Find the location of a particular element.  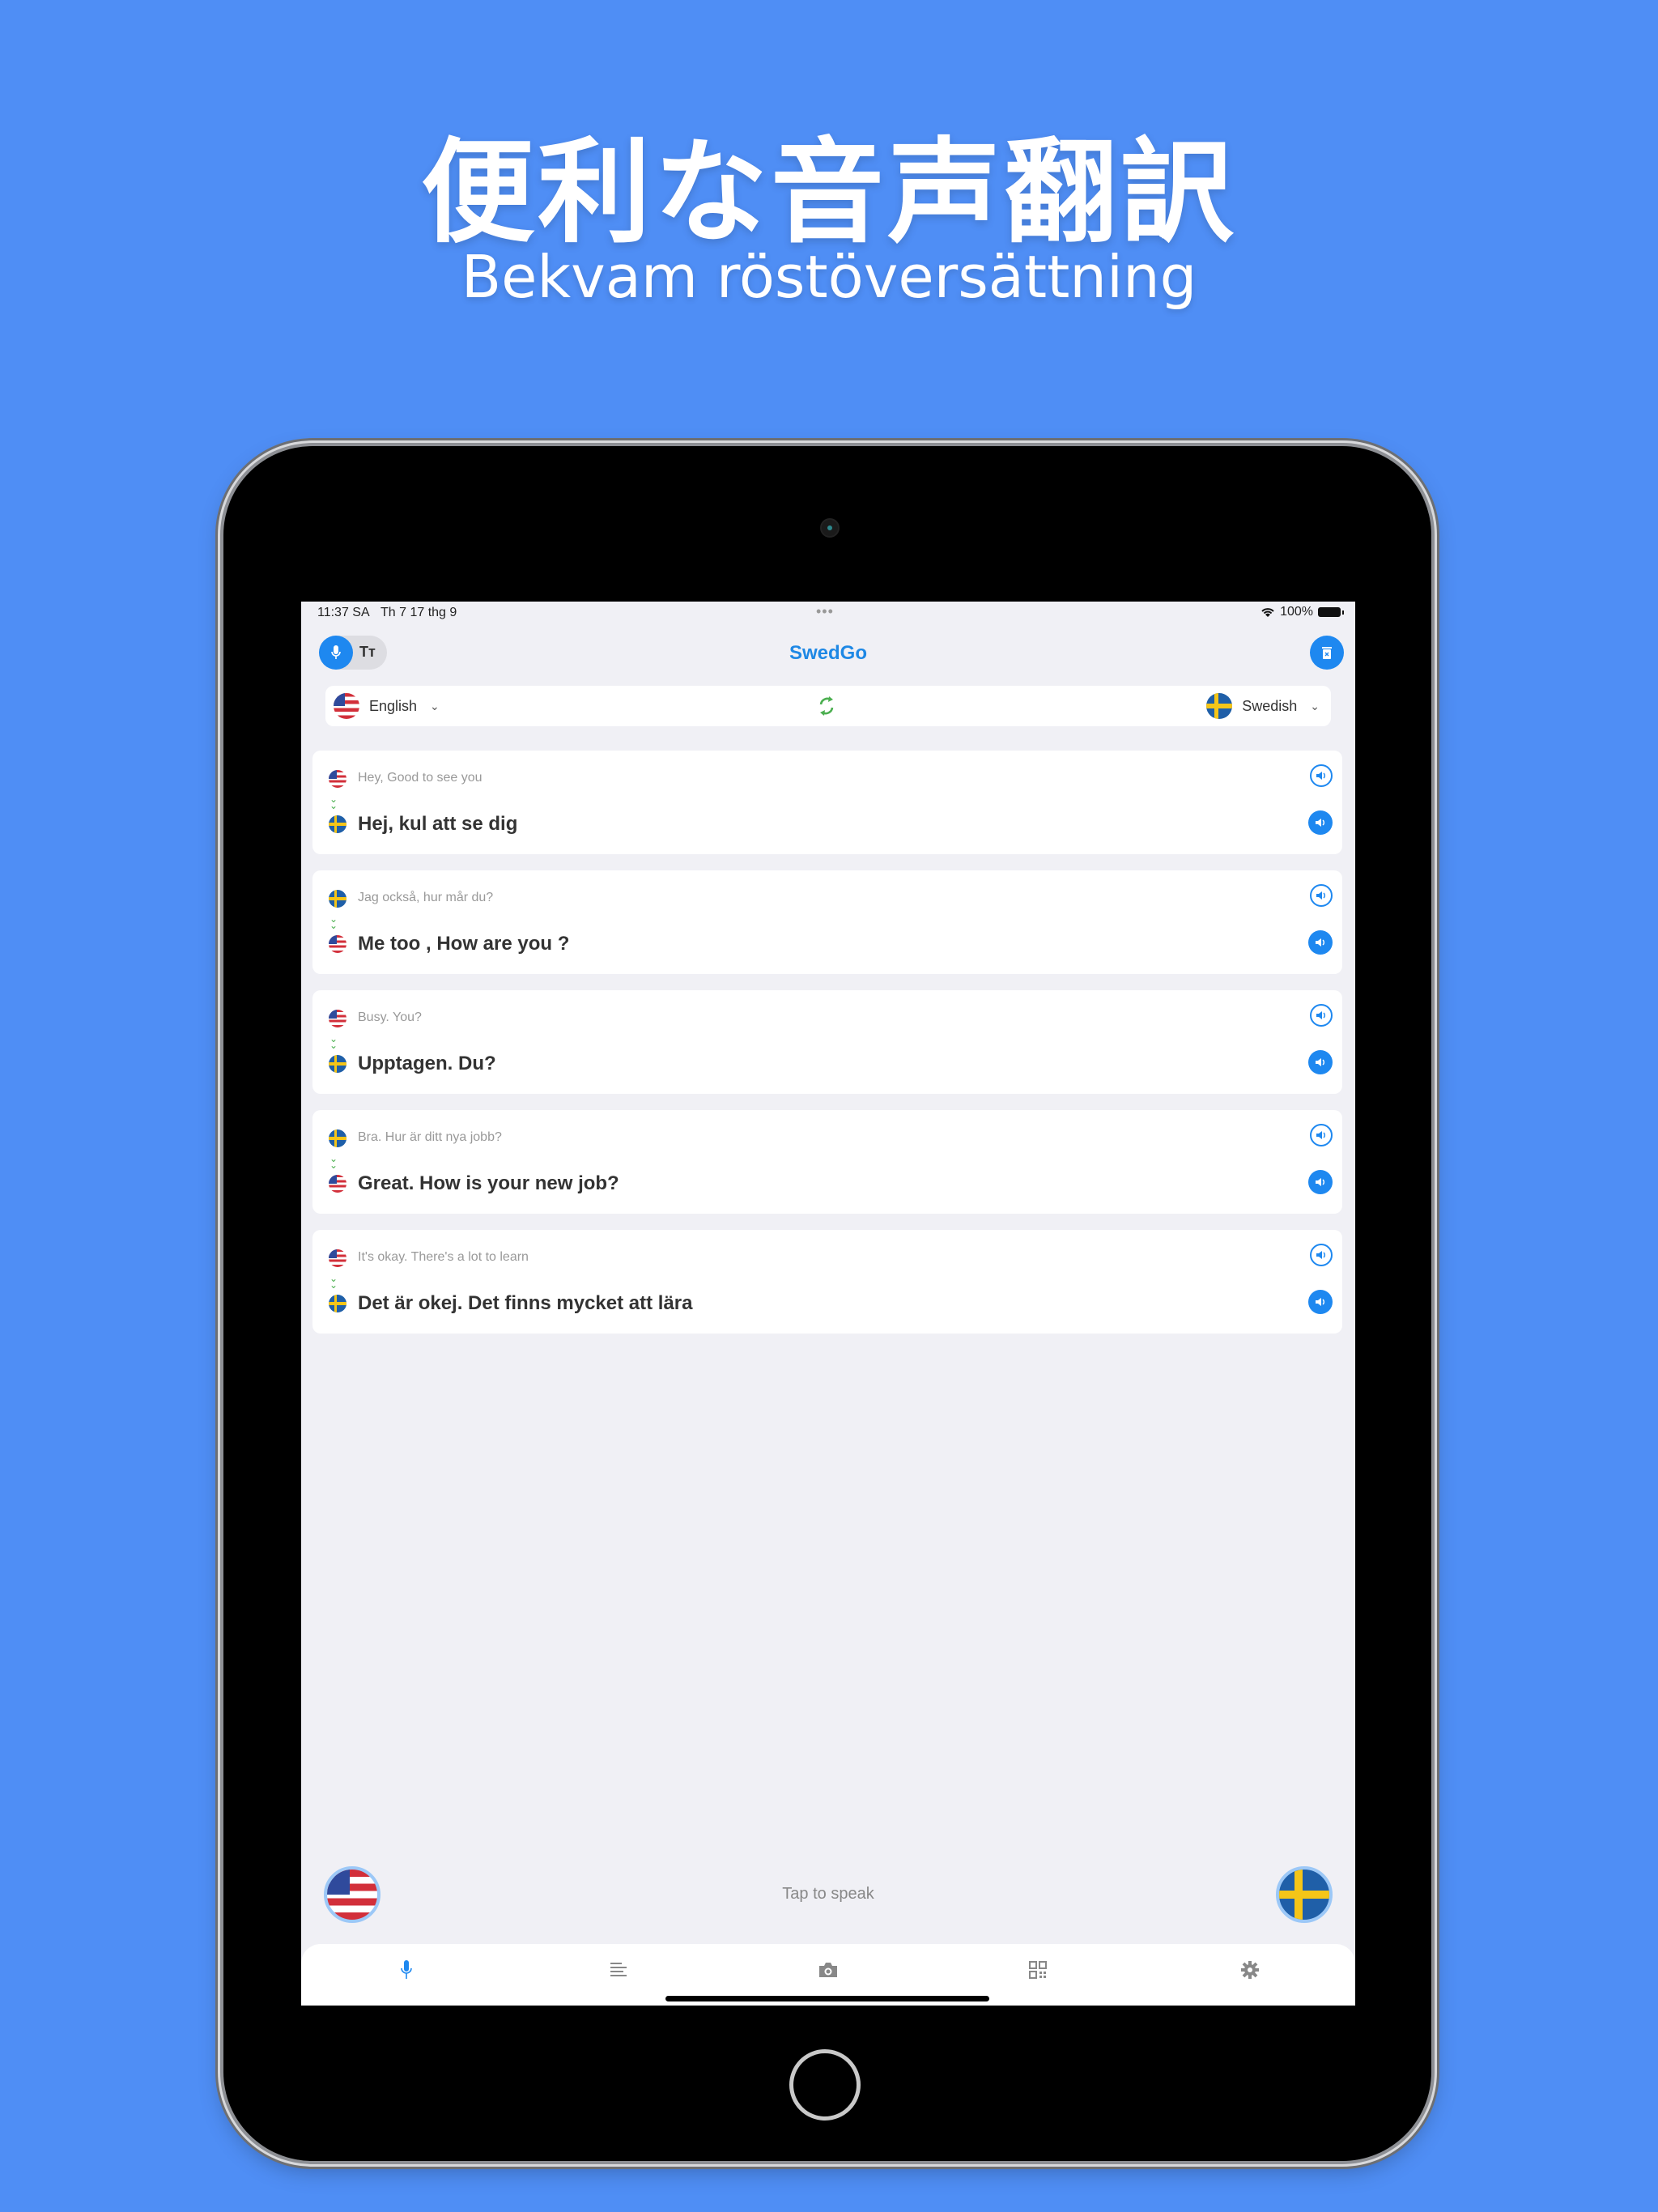

home-indicator is located at coordinates (827, 1998).